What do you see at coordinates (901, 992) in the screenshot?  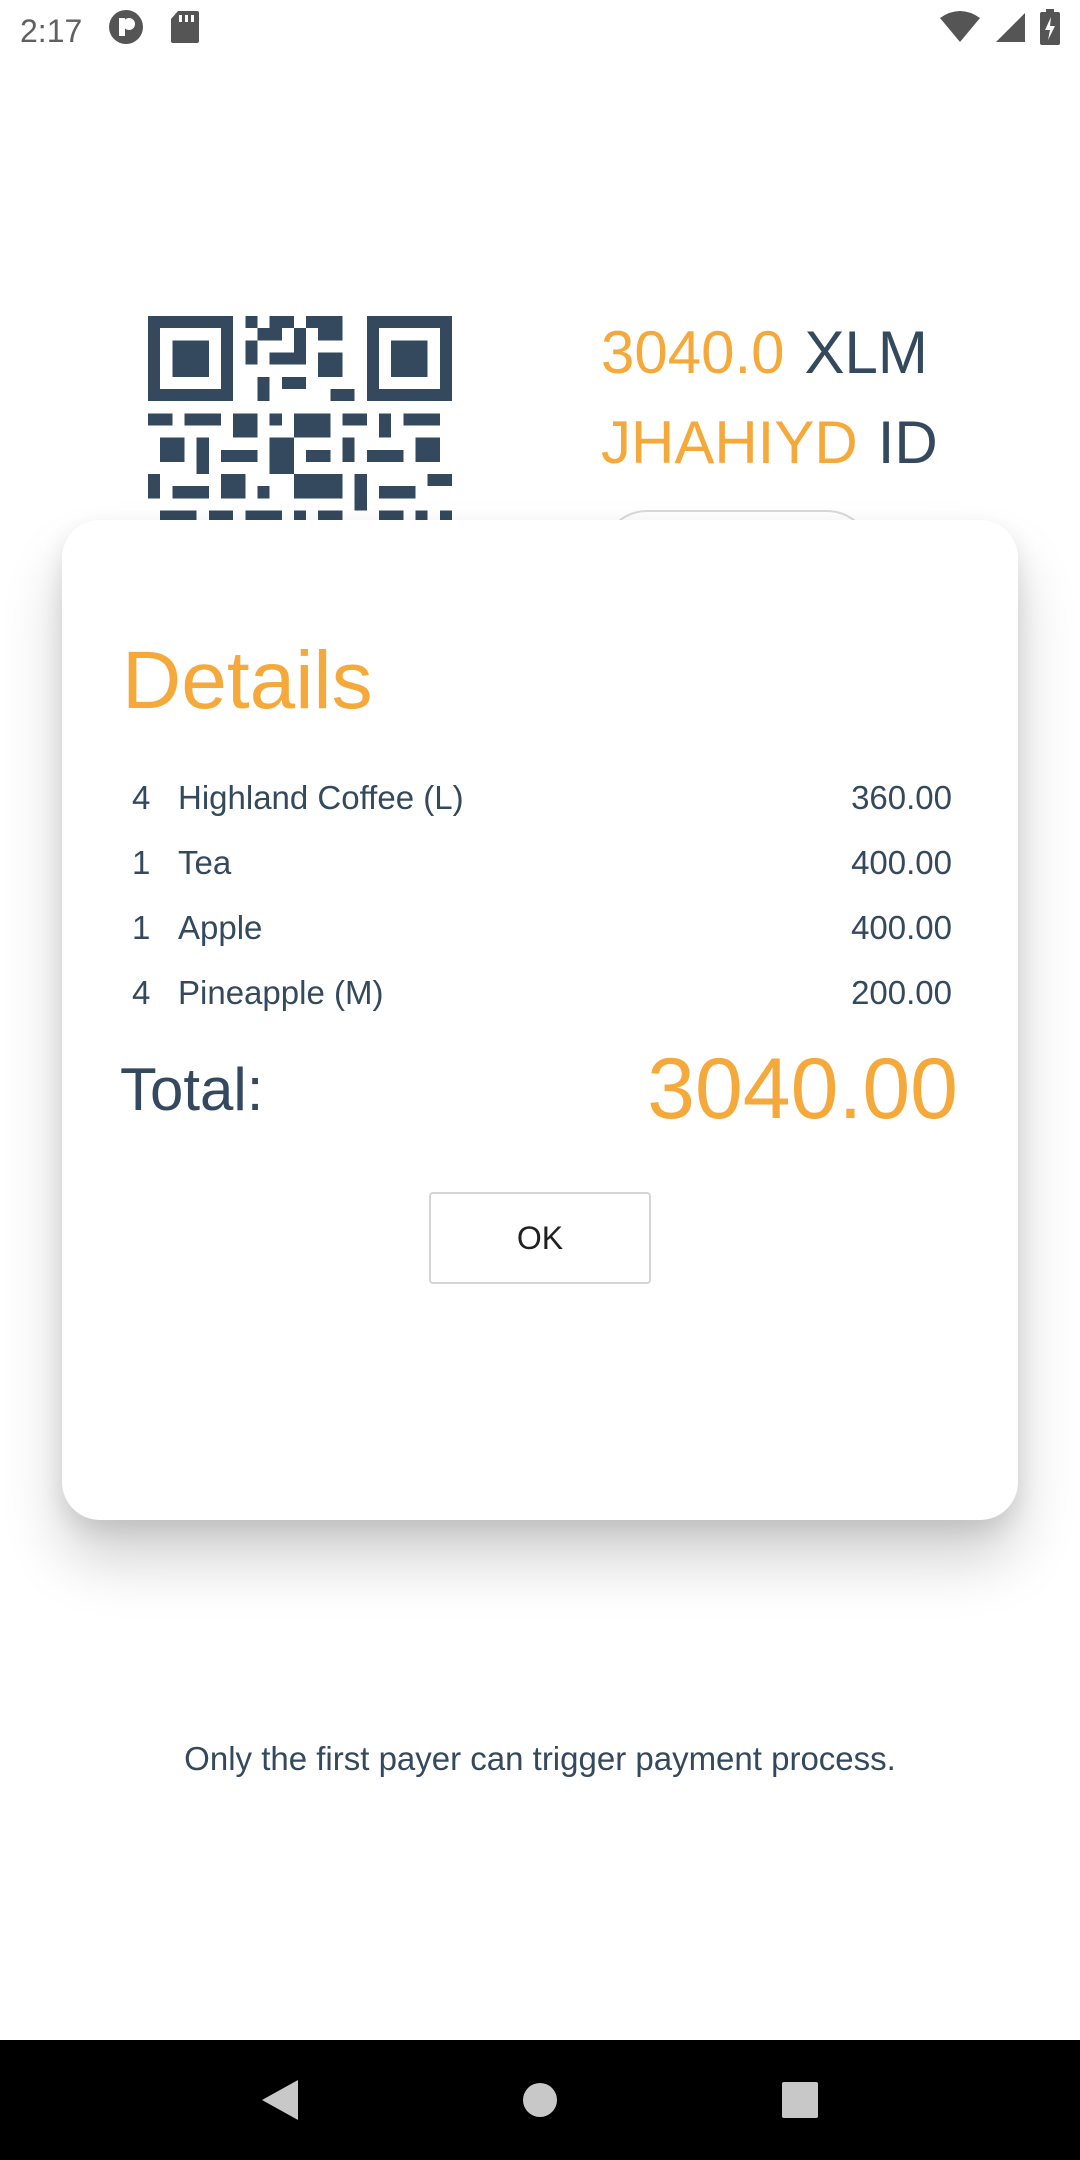 I see `item-price: 200.00` at bounding box center [901, 992].